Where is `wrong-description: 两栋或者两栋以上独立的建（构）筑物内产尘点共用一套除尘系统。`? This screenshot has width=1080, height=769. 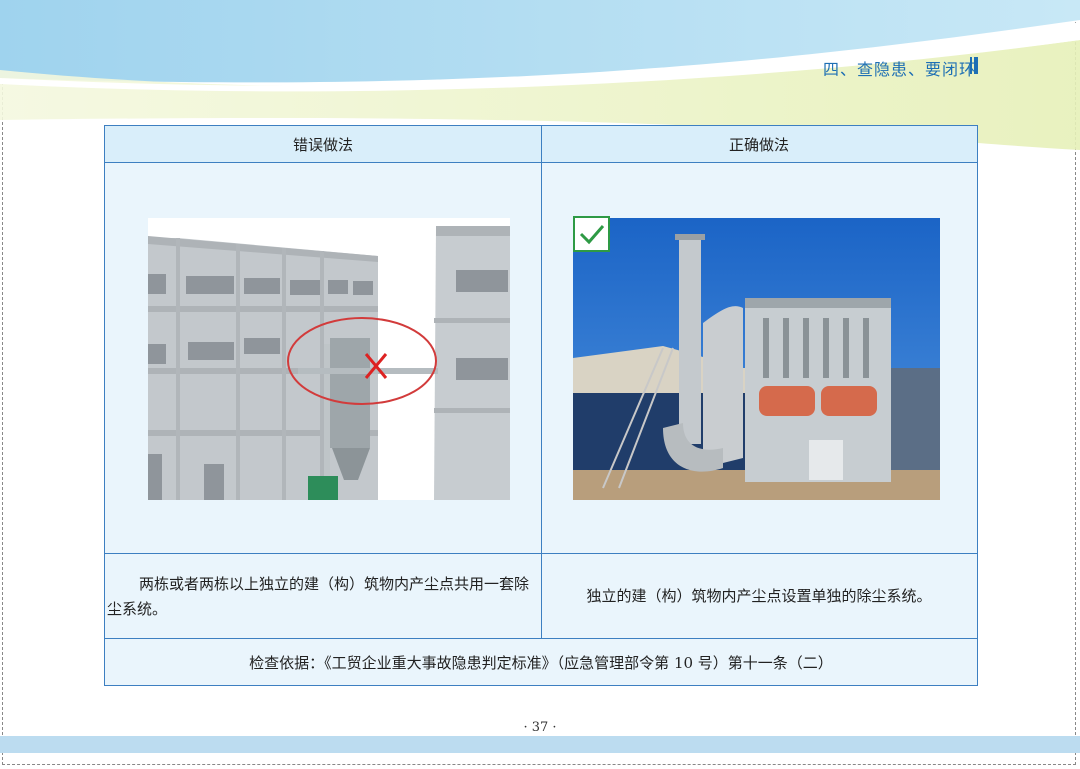
wrong-description: 两栋或者两栋以上独立的建（构）筑物内产尘点共用一套除尘系统。 is located at coordinates (318, 596).